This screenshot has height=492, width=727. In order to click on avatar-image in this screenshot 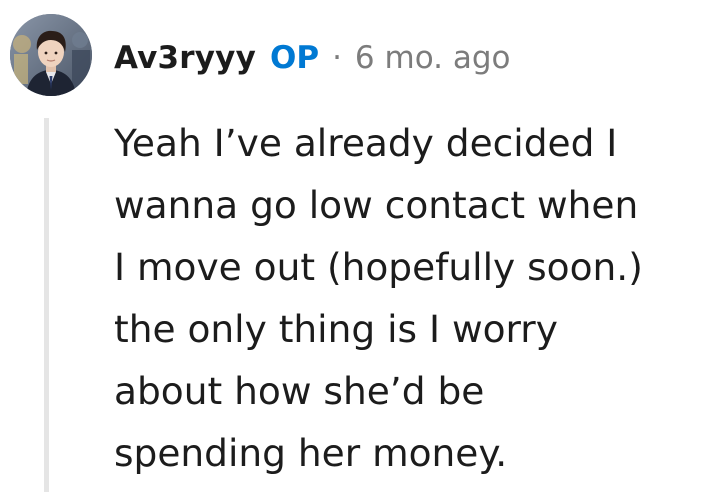, I will do `click(51, 55)`.